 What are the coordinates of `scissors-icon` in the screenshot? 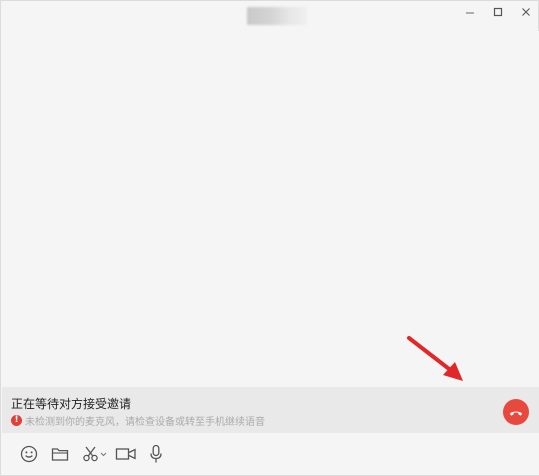 It's located at (95, 454).